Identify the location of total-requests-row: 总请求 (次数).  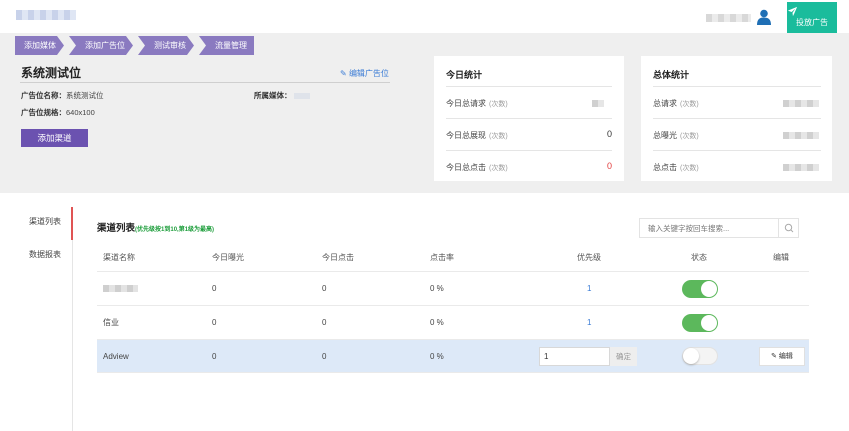
(676, 103).